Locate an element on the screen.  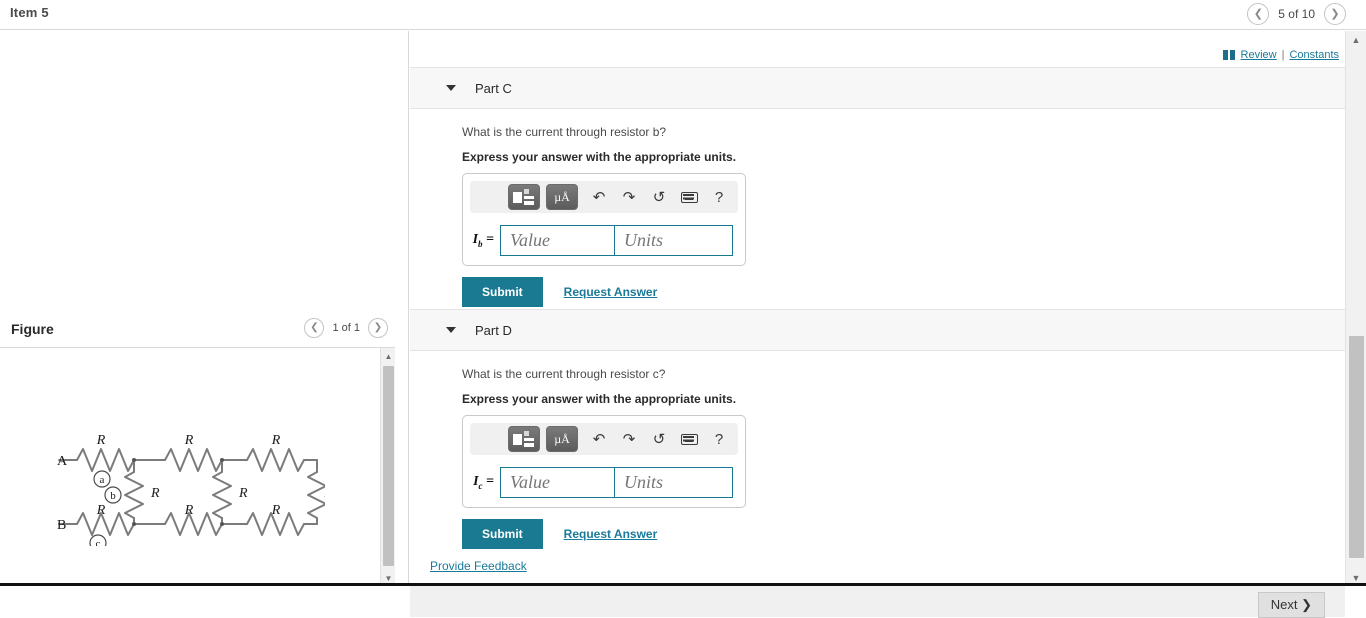
figure-prev-button: ❮ is located at coordinates (314, 328).